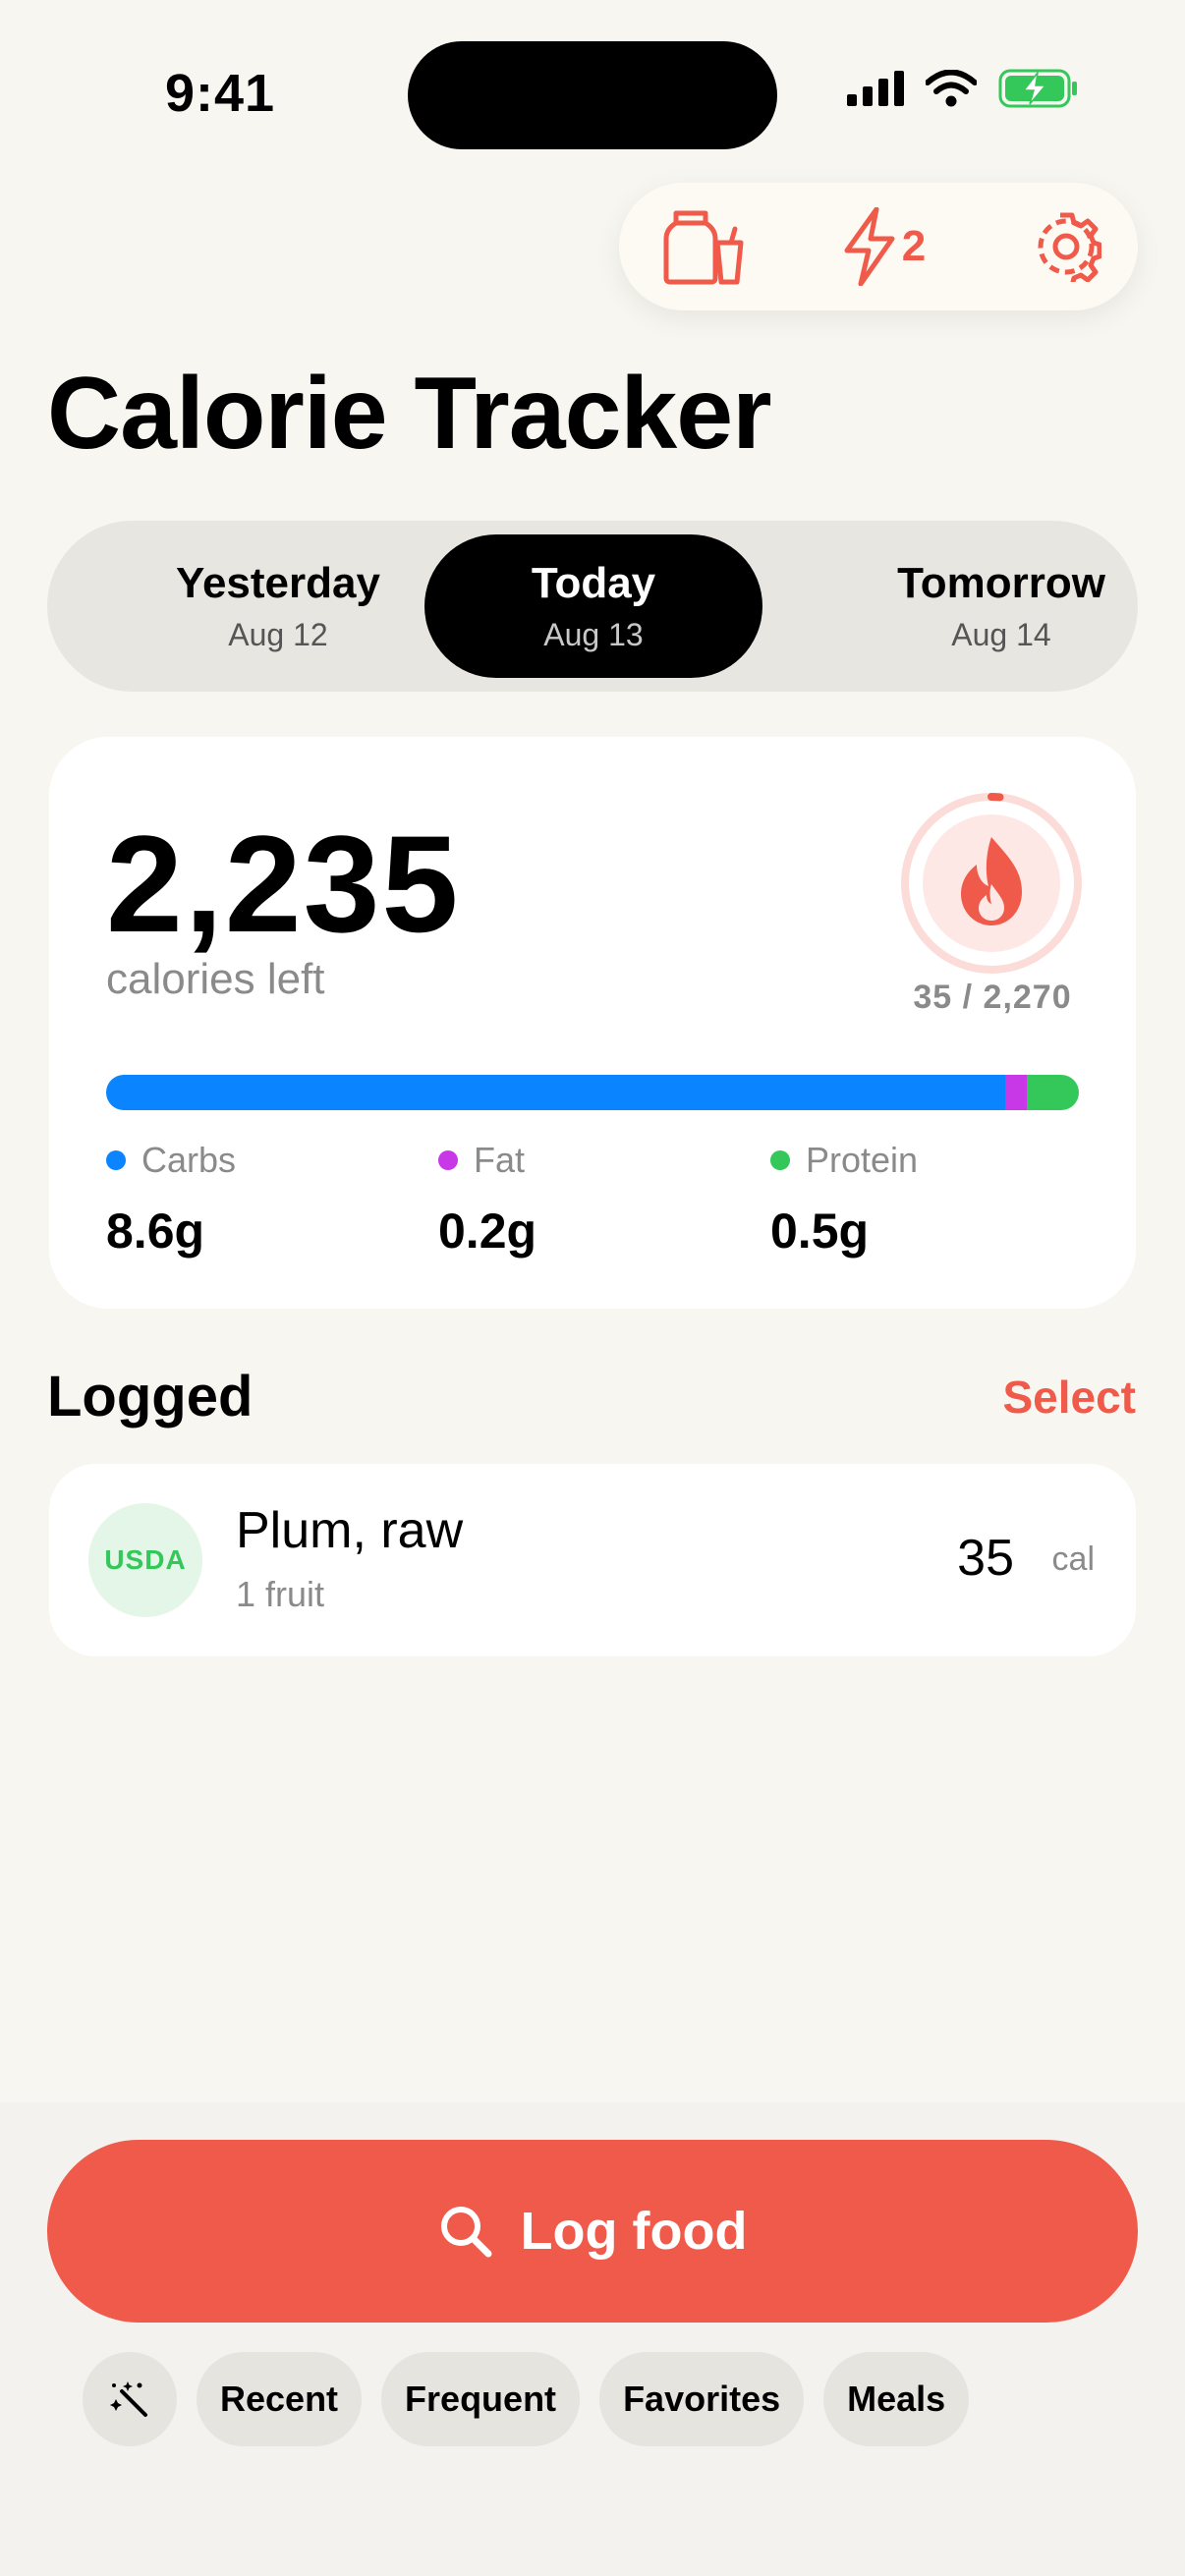  What do you see at coordinates (952, 88) in the screenshot?
I see `wifi-icon` at bounding box center [952, 88].